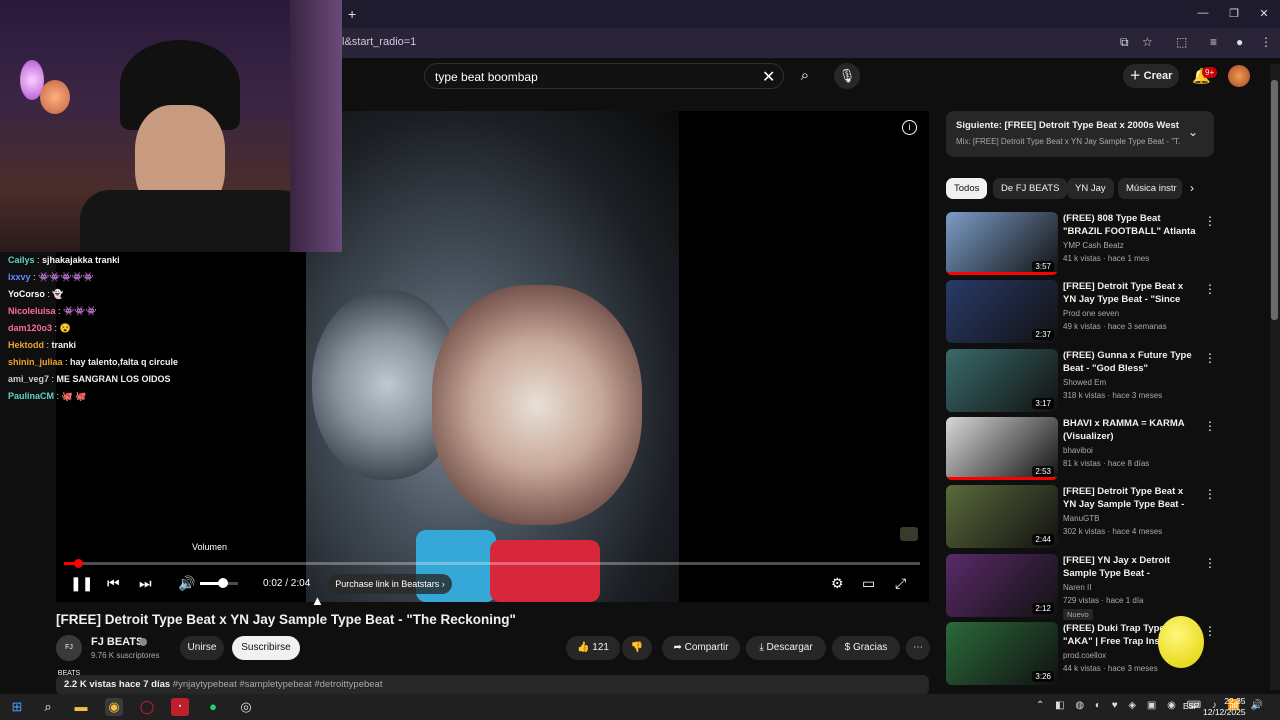 This screenshot has height=720, width=1280. Describe the element at coordinates (847, 76) in the screenshot. I see `microphone-icon: 🎙` at that location.